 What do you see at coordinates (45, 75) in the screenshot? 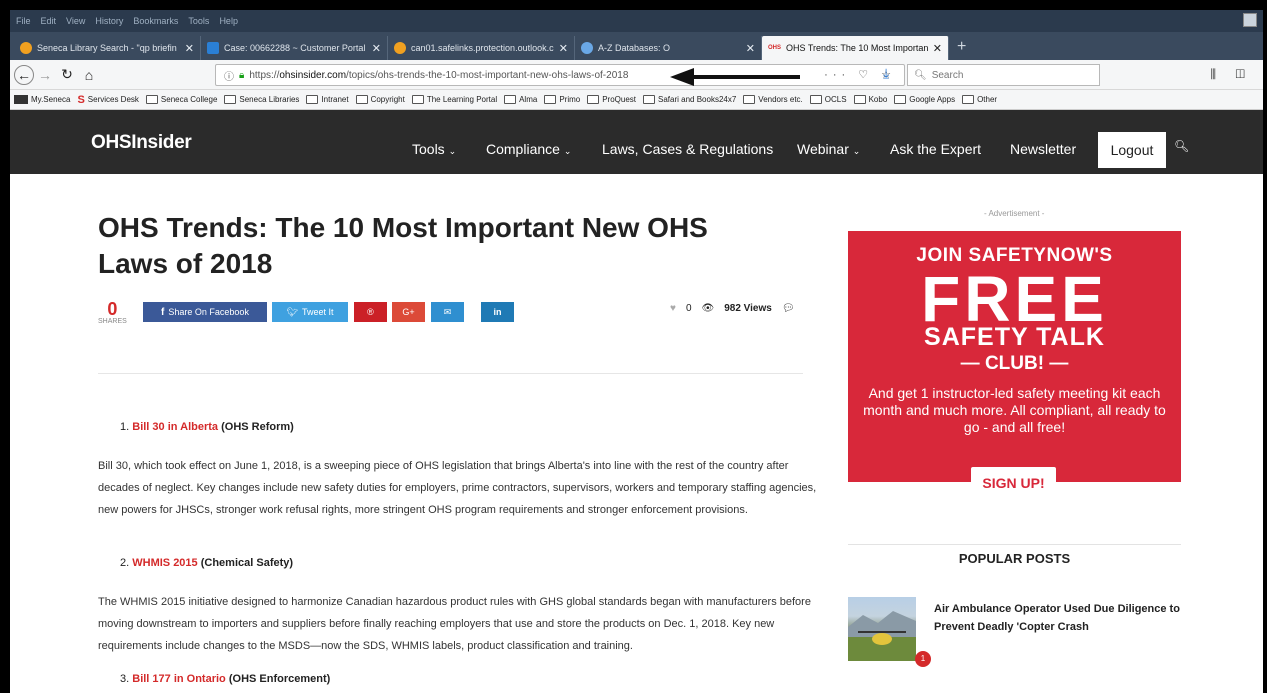
I see `forward-arrow-icon: →` at bounding box center [45, 75].